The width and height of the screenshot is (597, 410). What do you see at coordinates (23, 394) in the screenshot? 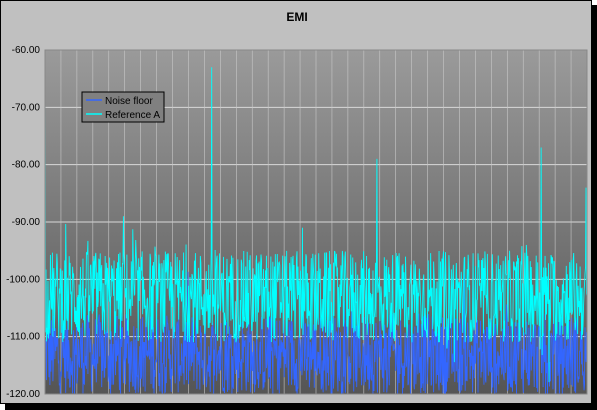
I see `y-tick-label: -120.00` at bounding box center [23, 394].